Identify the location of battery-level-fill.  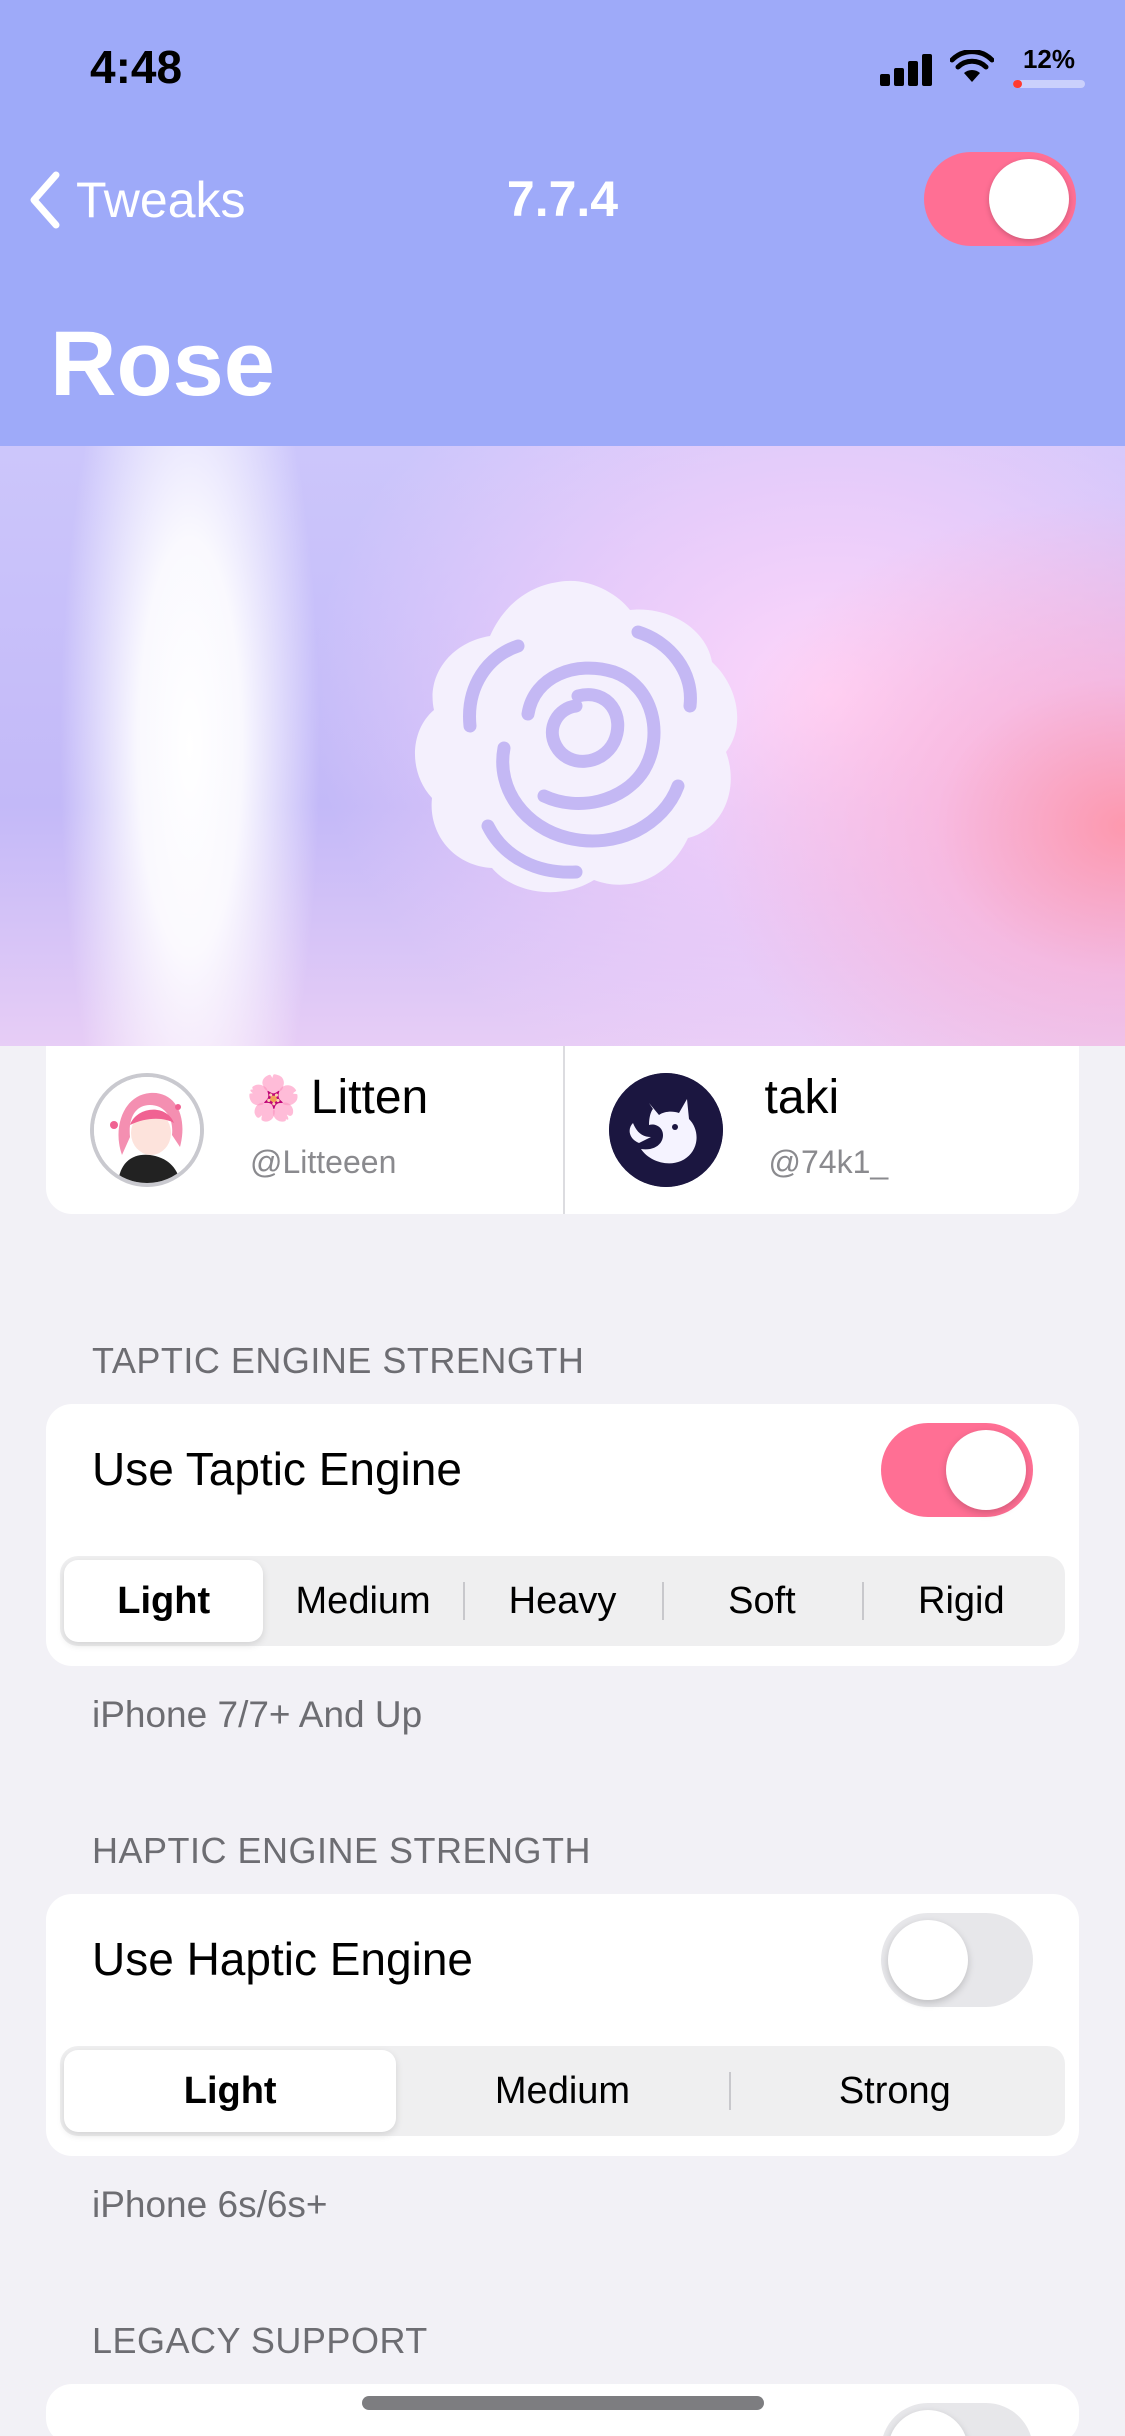
(1017, 84).